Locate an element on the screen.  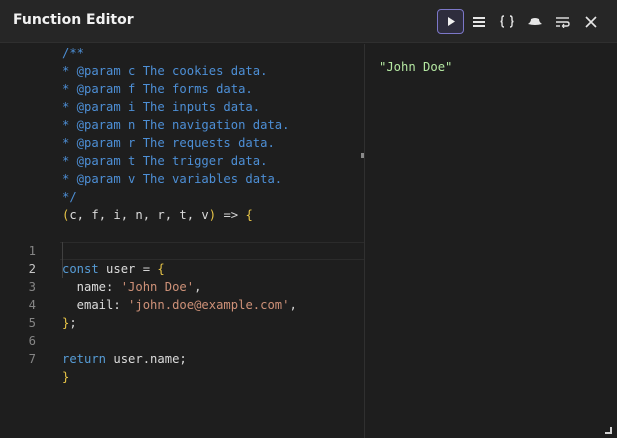
list-icon is located at coordinates (478, 21).